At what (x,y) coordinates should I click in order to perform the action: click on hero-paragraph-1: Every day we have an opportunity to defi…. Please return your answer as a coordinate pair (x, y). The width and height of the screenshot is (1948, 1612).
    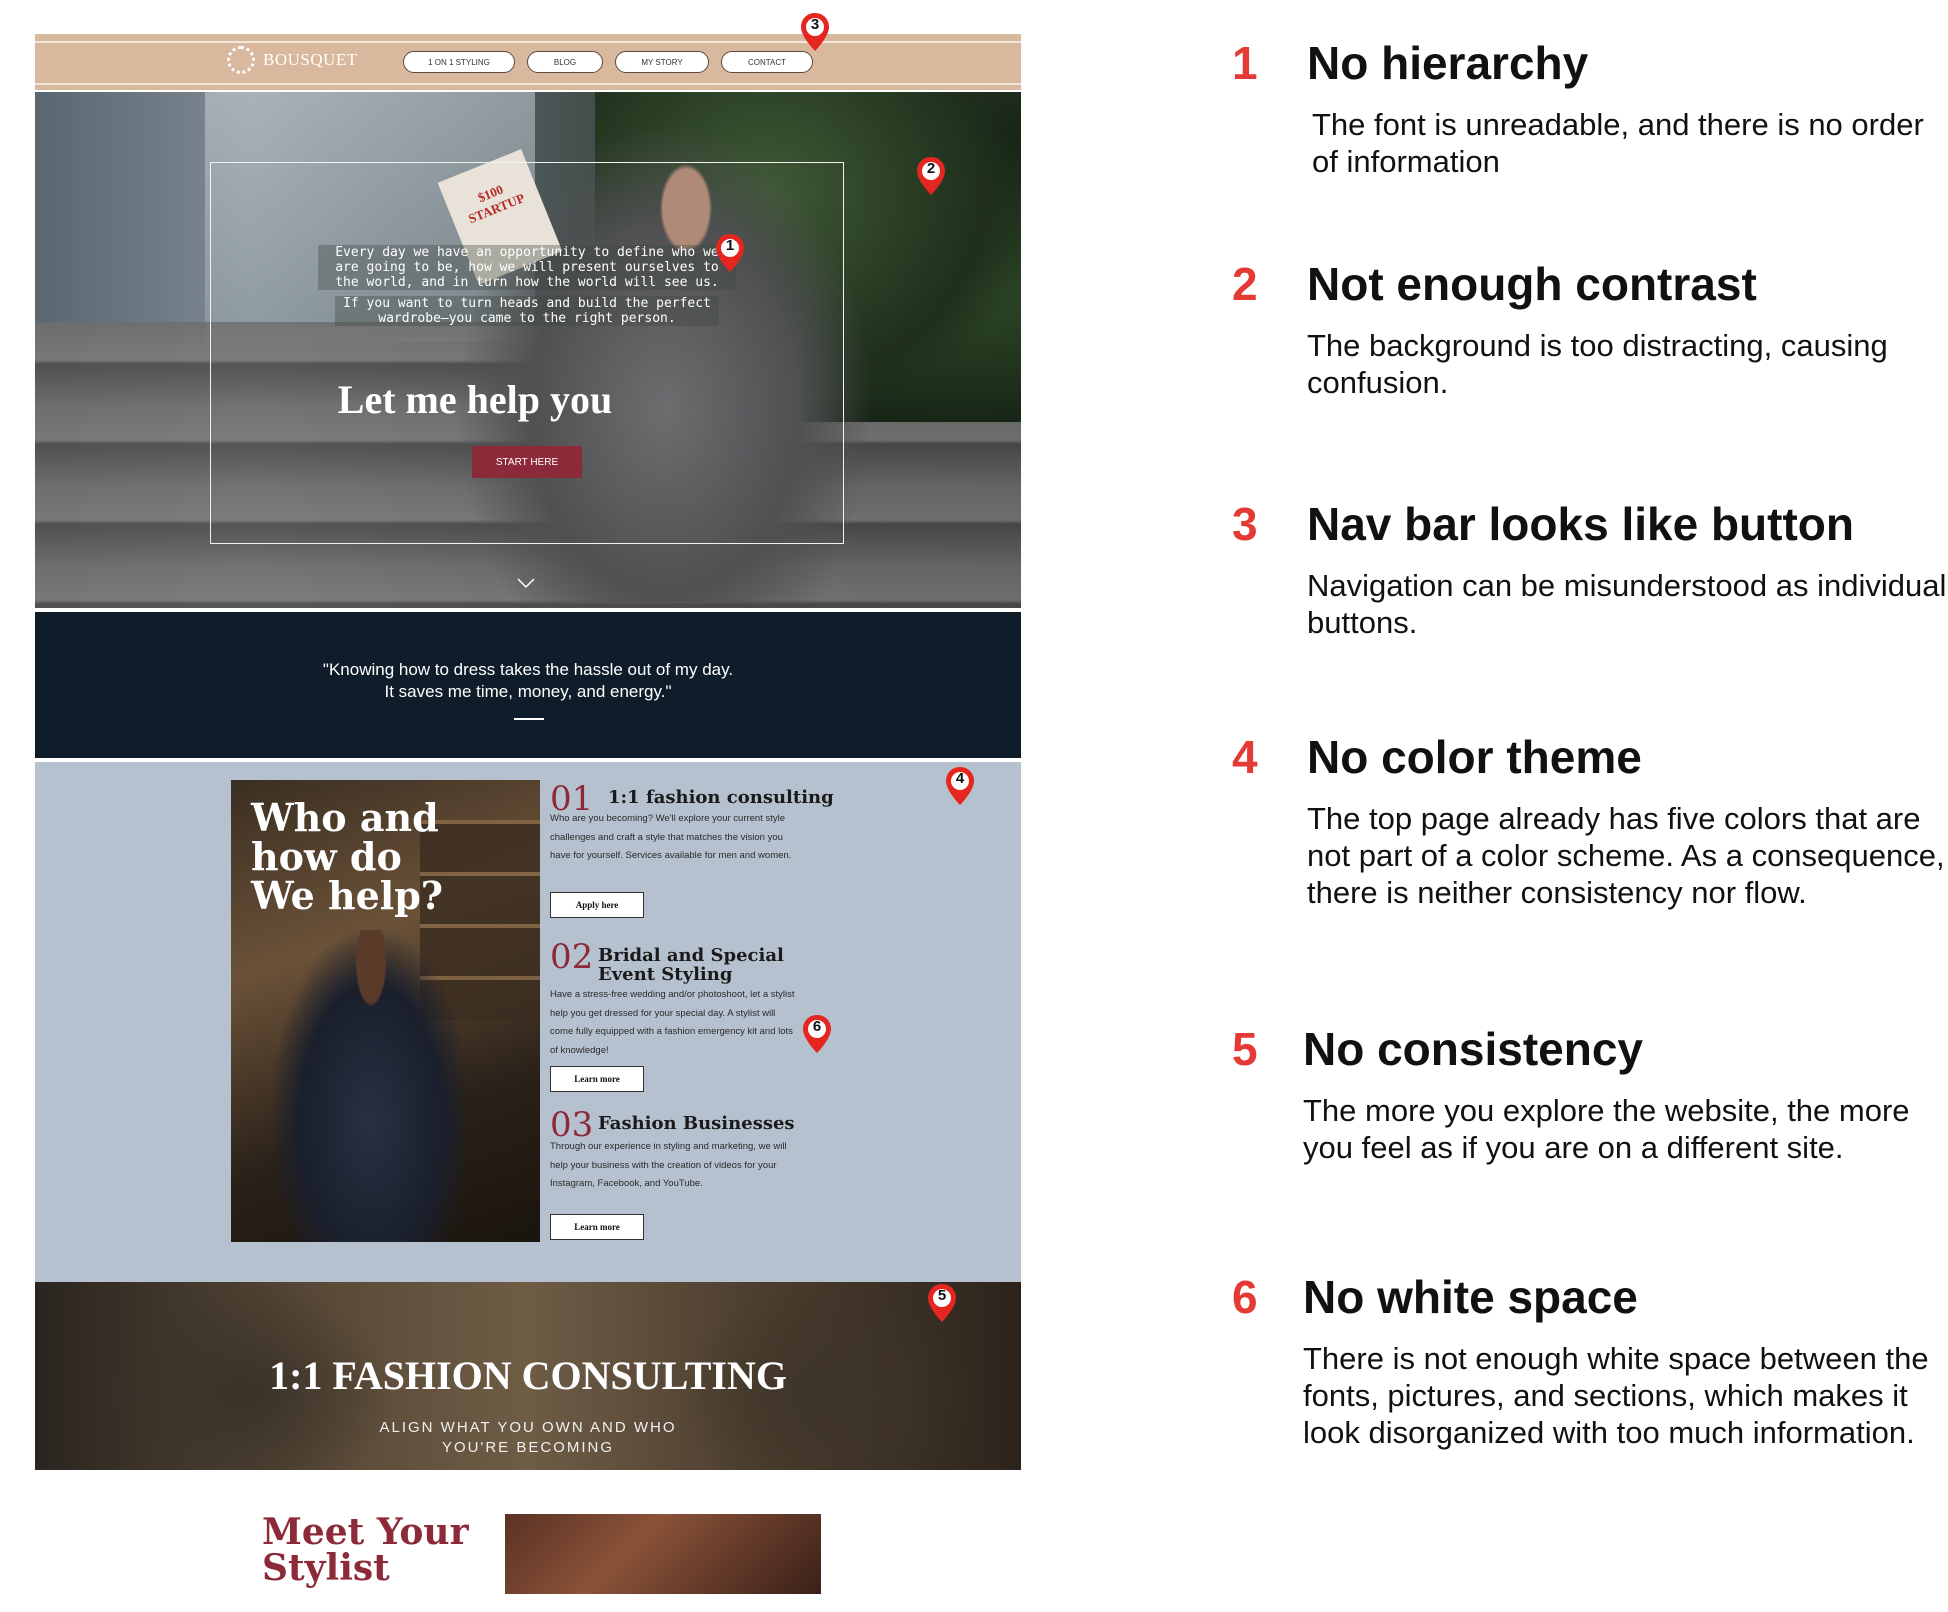
    Looking at the image, I should click on (527, 267).